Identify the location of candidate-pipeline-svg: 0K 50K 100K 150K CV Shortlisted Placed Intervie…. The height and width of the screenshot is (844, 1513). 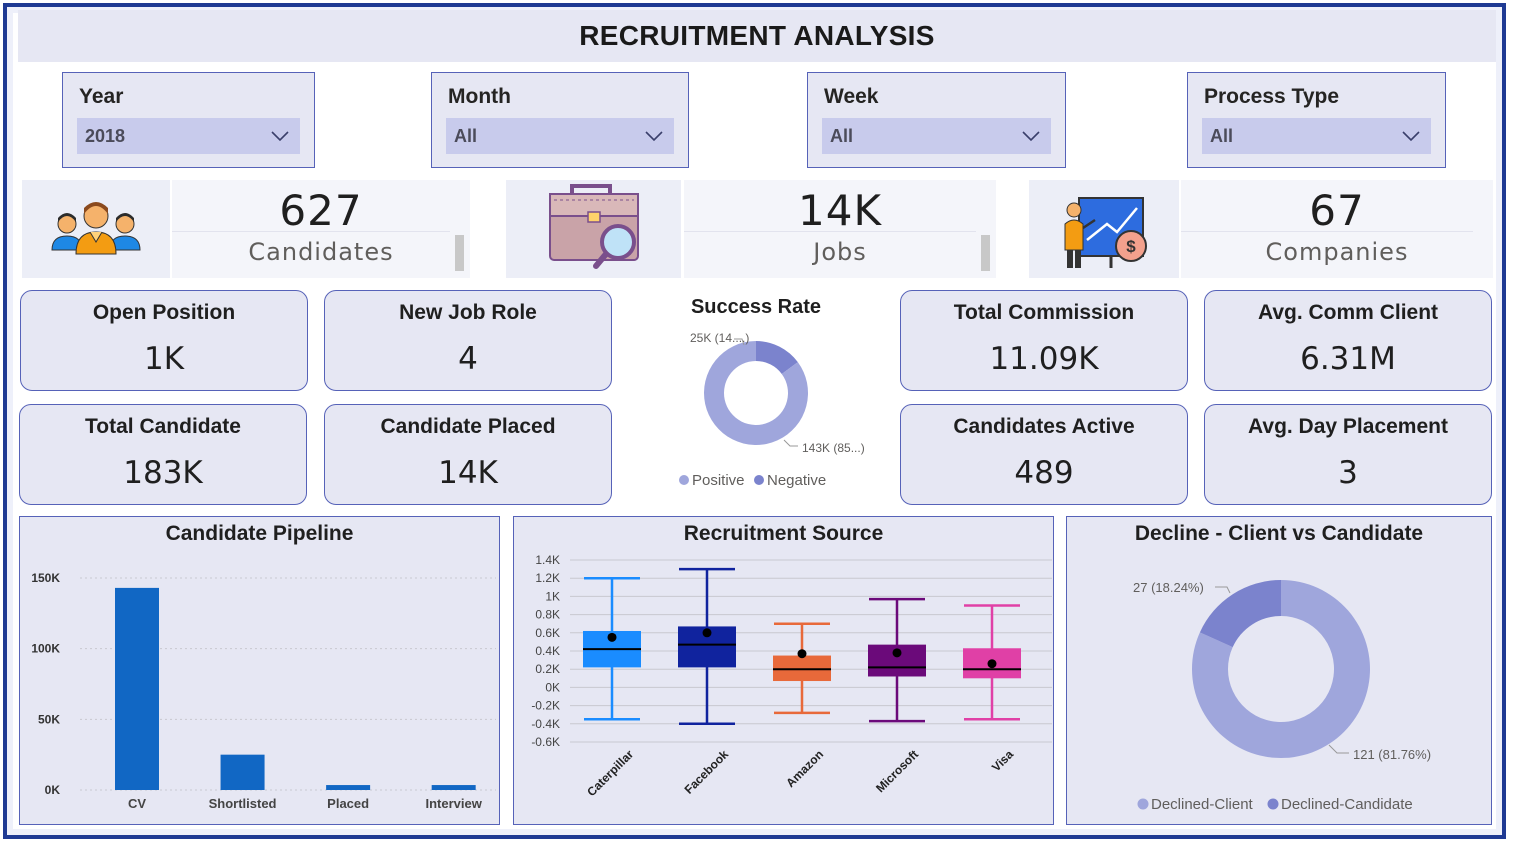
(263, 691).